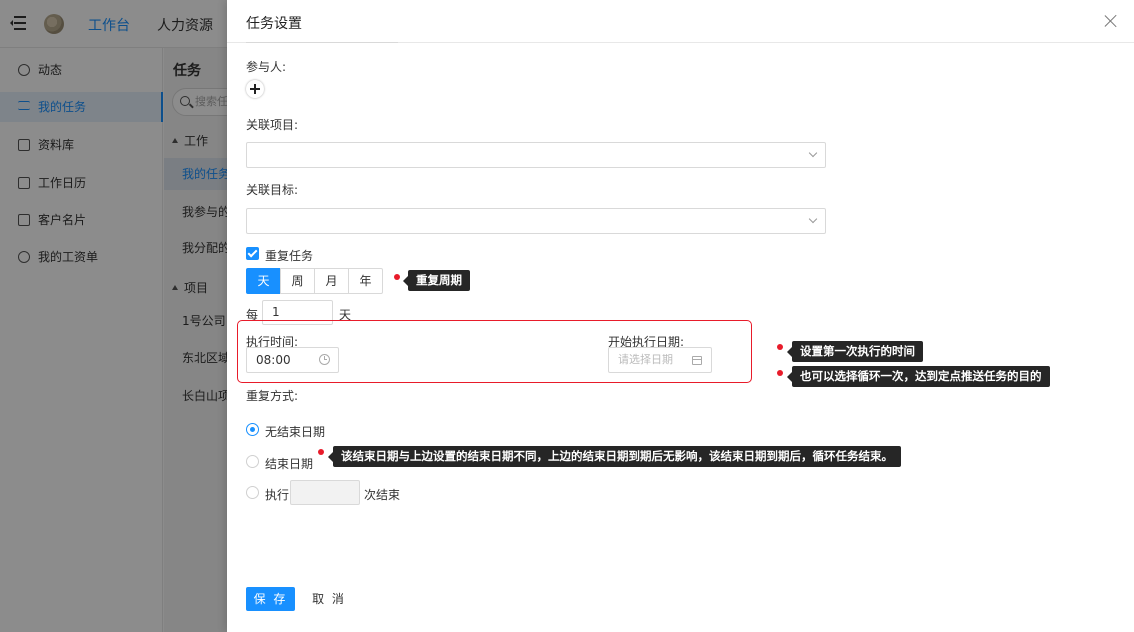 This screenshot has height=632, width=1134. What do you see at coordinates (272, 396) in the screenshot?
I see `repeat-mode-label: 重复方式:` at bounding box center [272, 396].